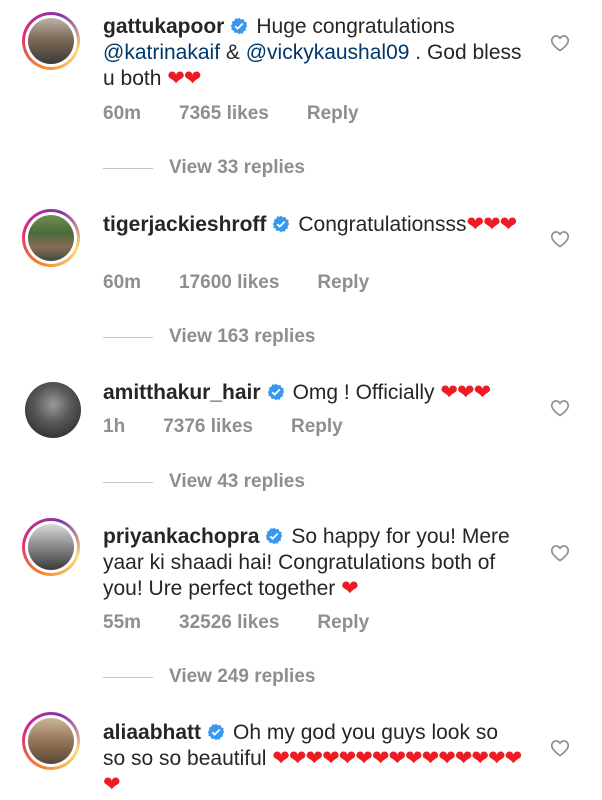 The image size is (602, 800). What do you see at coordinates (242, 676) in the screenshot?
I see `view-replies-label: View 249 replies` at bounding box center [242, 676].